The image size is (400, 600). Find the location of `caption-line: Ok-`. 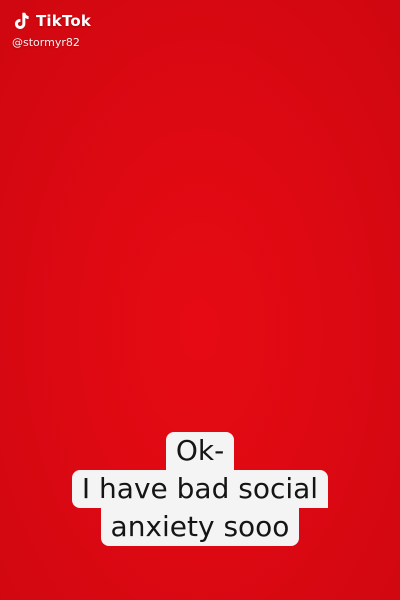

caption-line: Ok- is located at coordinates (200, 451).